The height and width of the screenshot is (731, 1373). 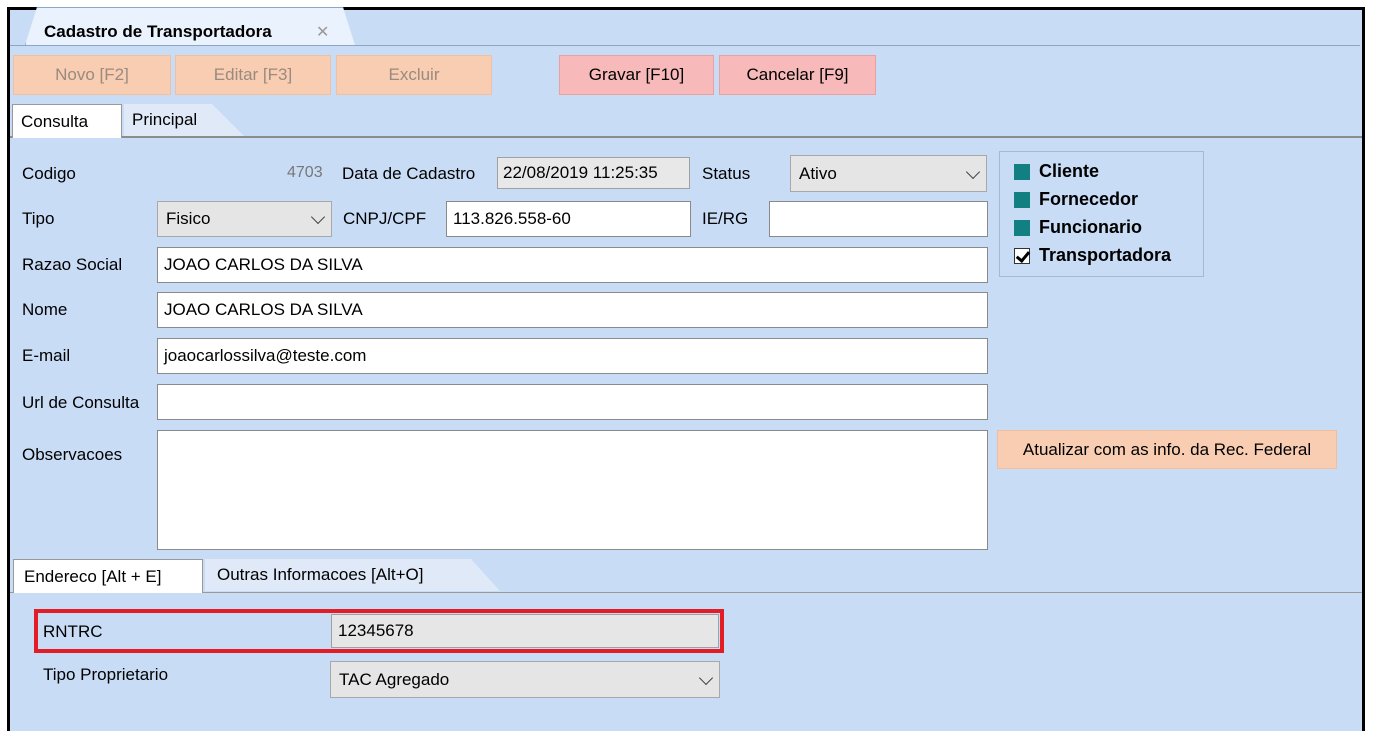 What do you see at coordinates (888, 173) in the screenshot?
I see `status-select: Ativo` at bounding box center [888, 173].